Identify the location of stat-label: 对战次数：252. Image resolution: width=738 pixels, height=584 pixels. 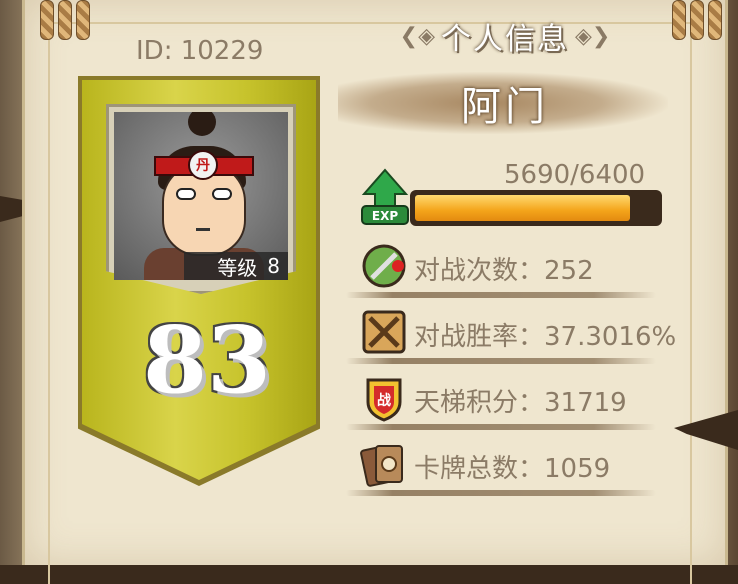
(504, 271).